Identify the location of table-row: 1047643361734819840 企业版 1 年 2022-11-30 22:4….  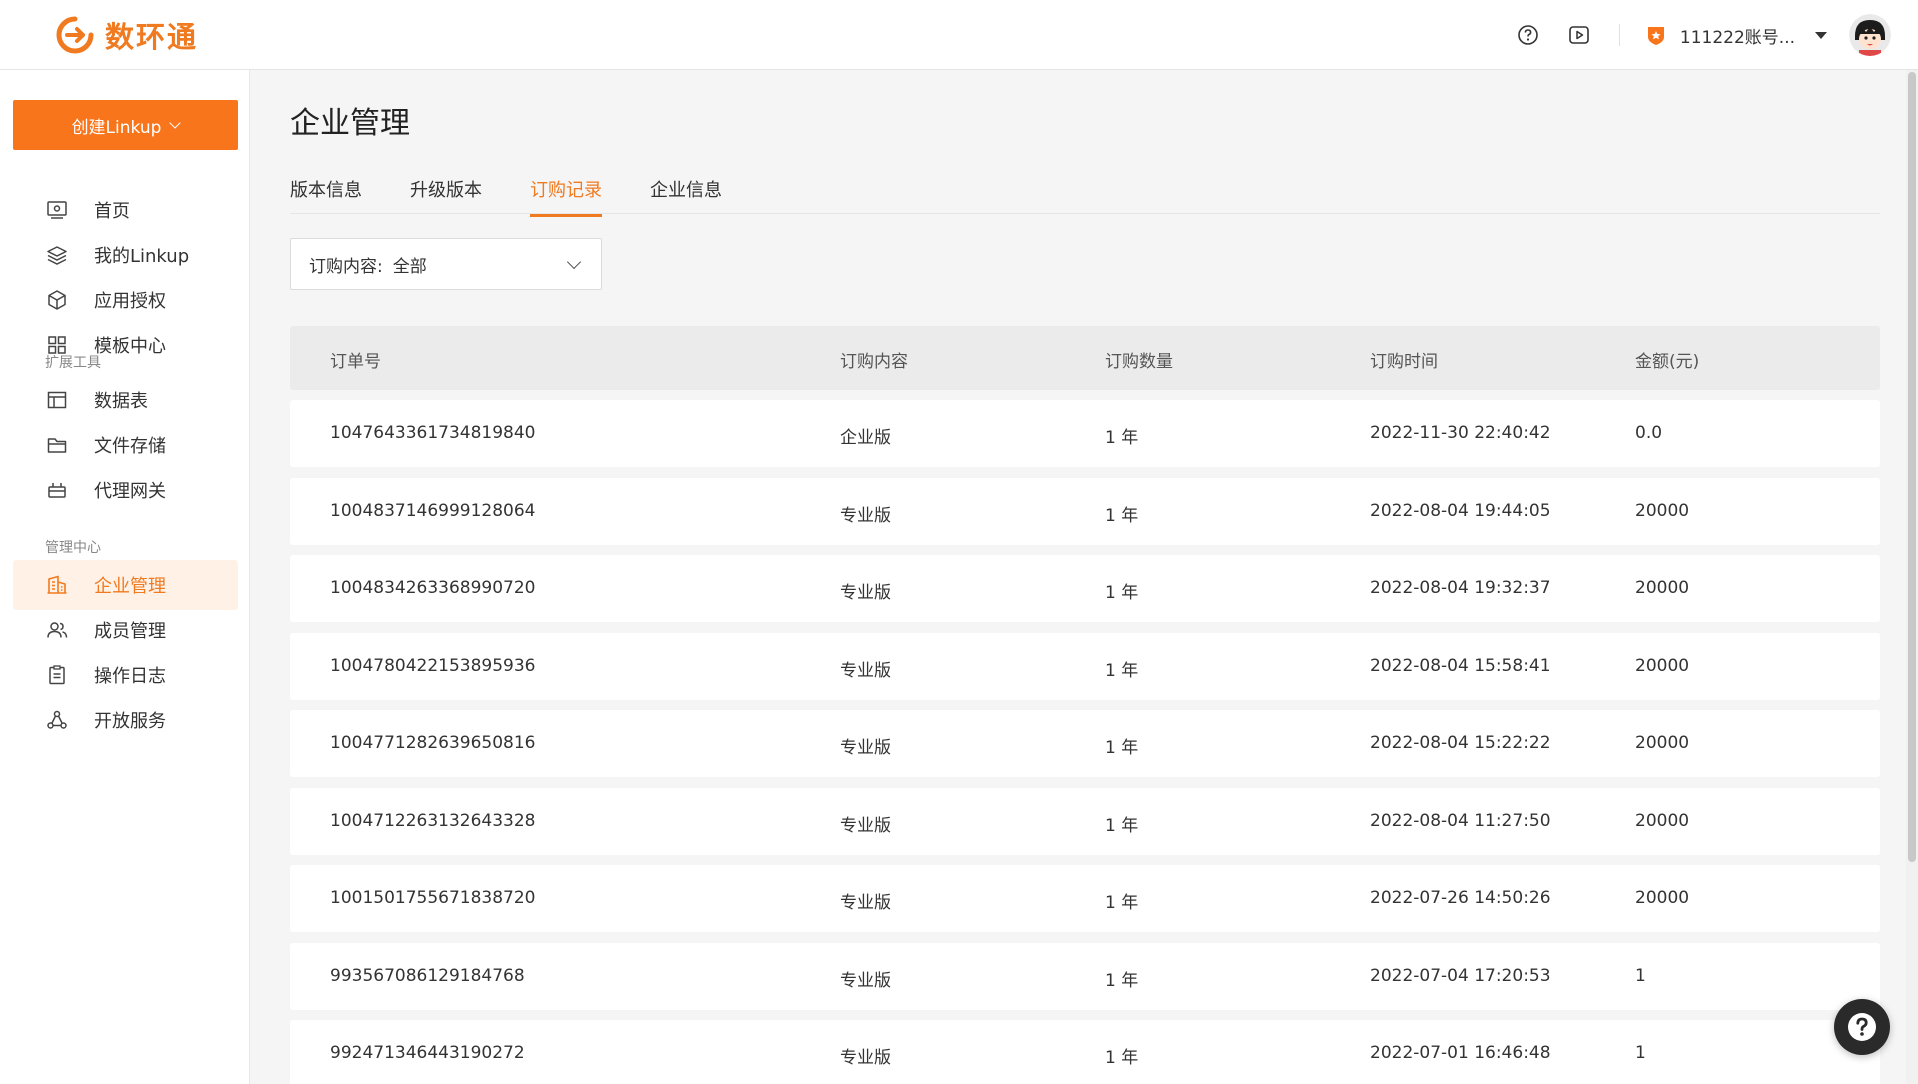
(1085, 433).